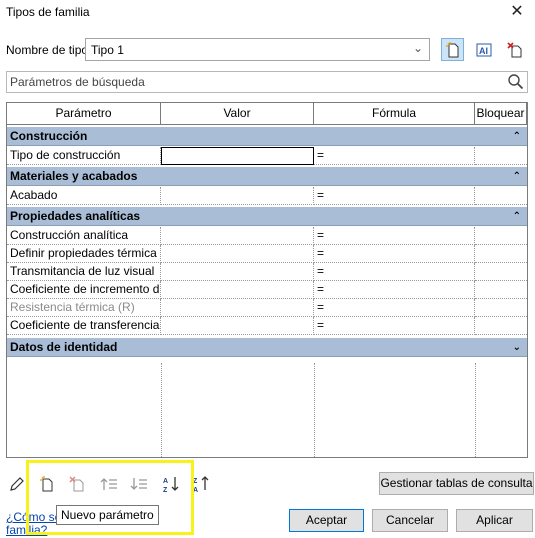 The image size is (535, 538). What do you see at coordinates (267, 13) in the screenshot?
I see `title-bar: Tipos de familia ✕` at bounding box center [267, 13].